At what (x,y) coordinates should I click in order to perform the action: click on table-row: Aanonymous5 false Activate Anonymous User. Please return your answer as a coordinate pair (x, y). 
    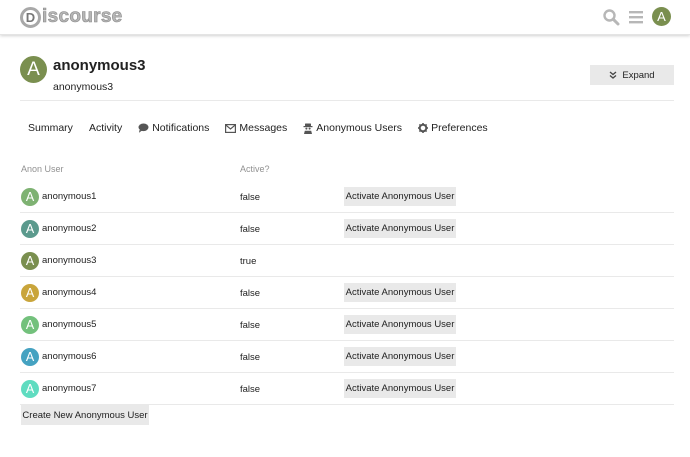
    Looking at the image, I should click on (347, 325).